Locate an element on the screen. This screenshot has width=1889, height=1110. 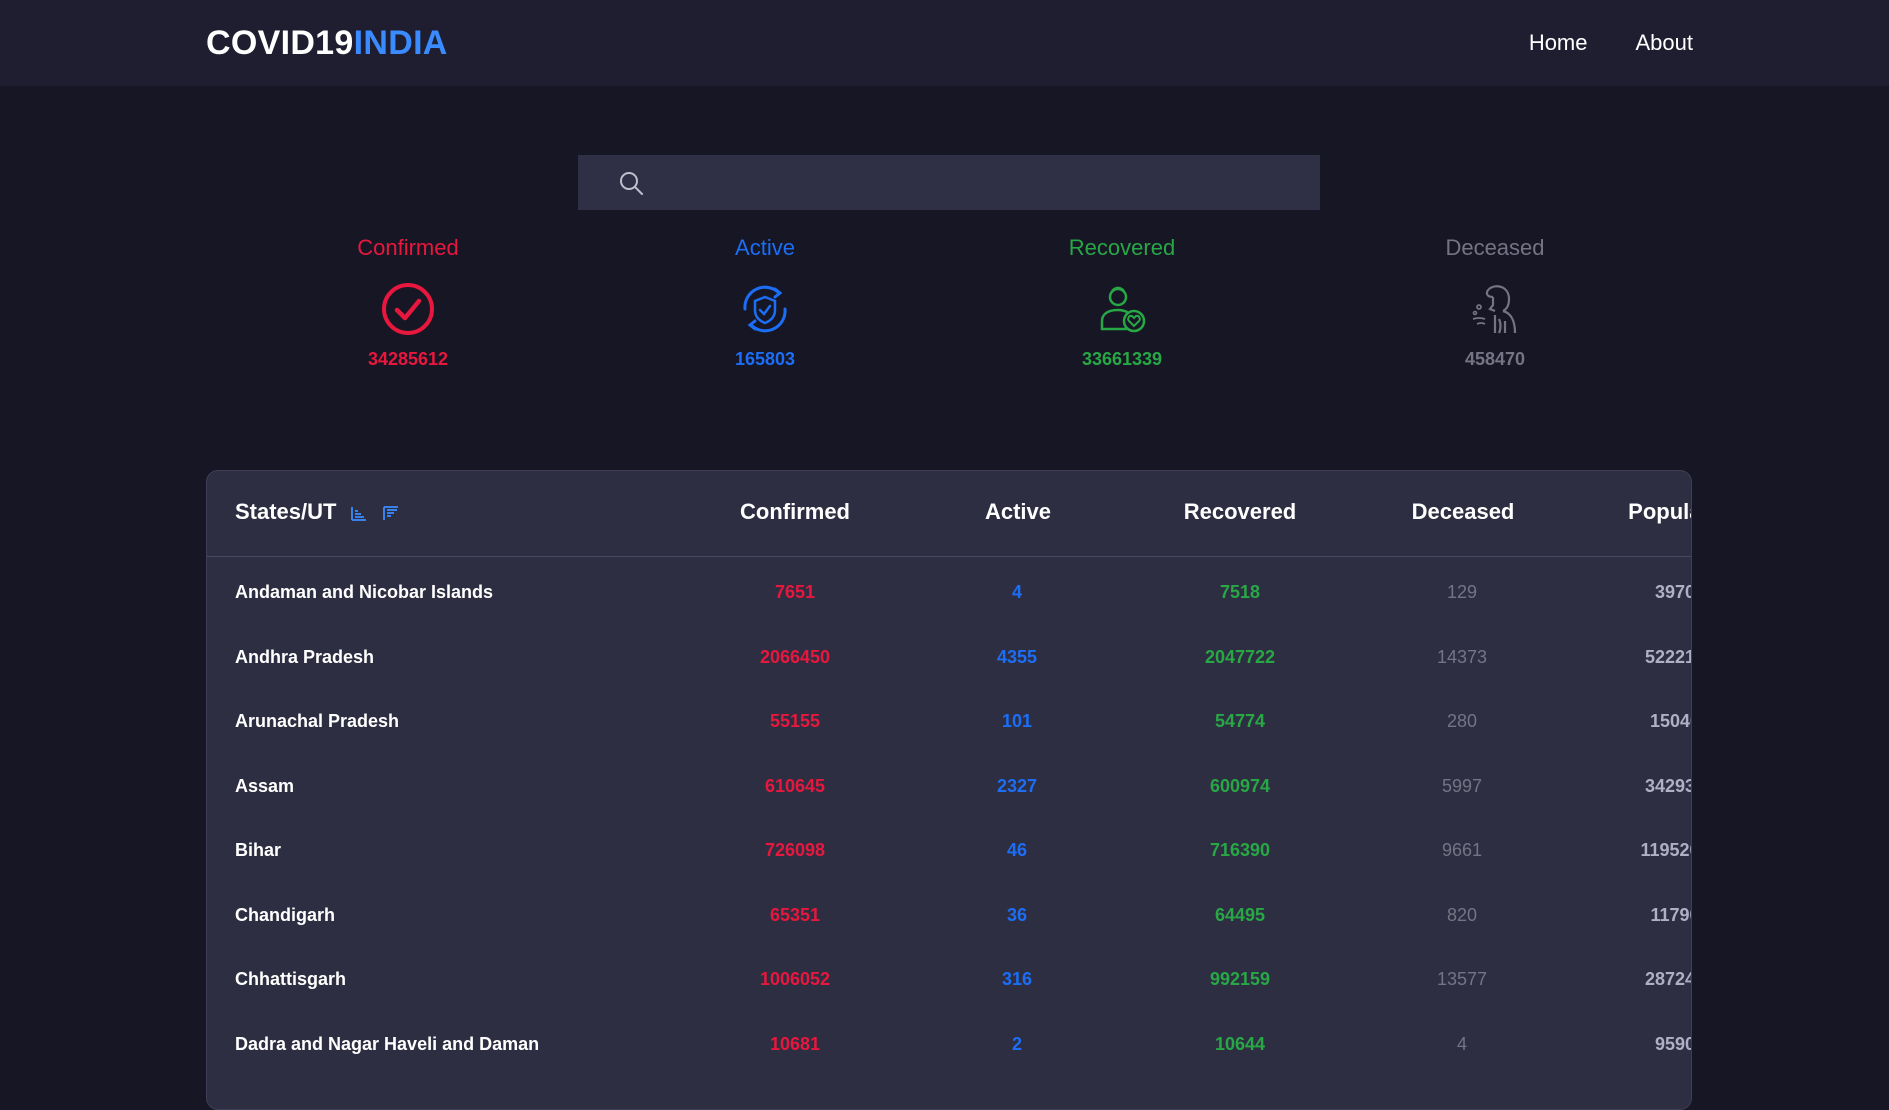
nav-about-link: About is located at coordinates (1665, 43).